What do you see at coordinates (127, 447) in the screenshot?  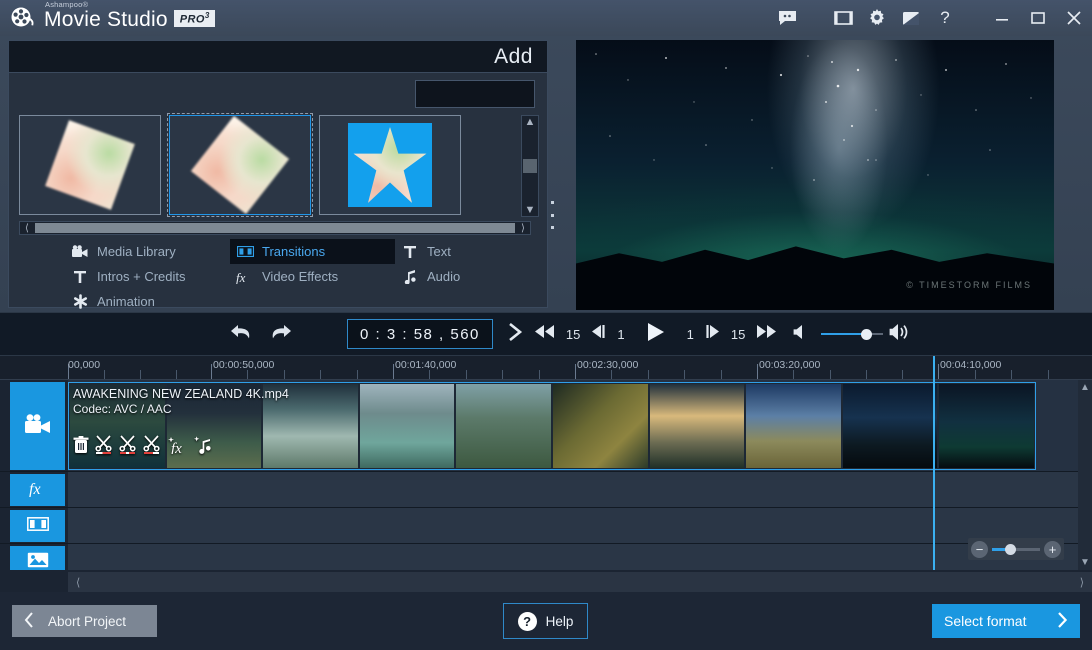 I see `trim-start-icon` at bounding box center [127, 447].